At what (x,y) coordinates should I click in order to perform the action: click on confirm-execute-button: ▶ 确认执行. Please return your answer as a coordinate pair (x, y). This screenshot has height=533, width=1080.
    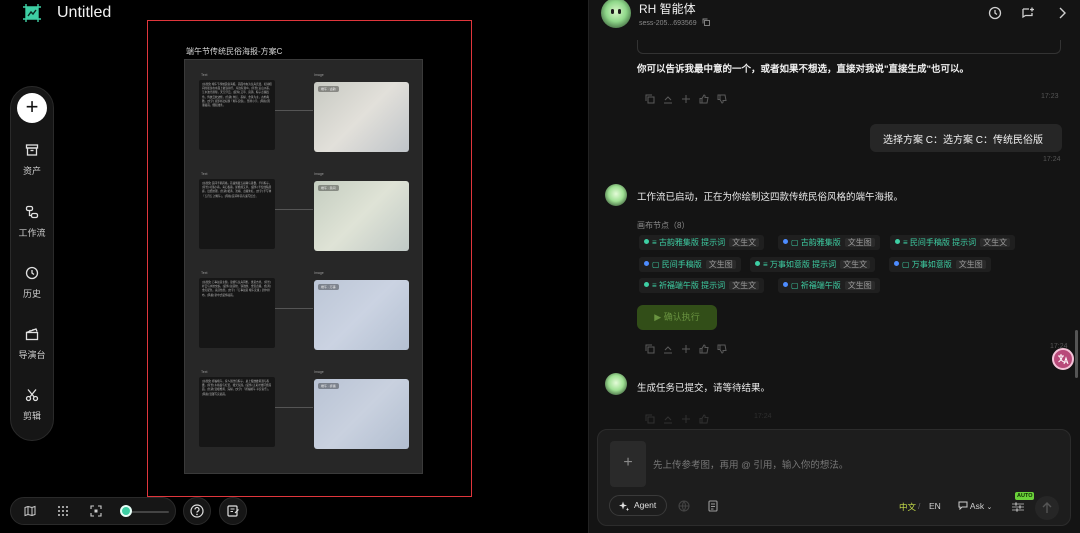
    Looking at the image, I should click on (677, 317).